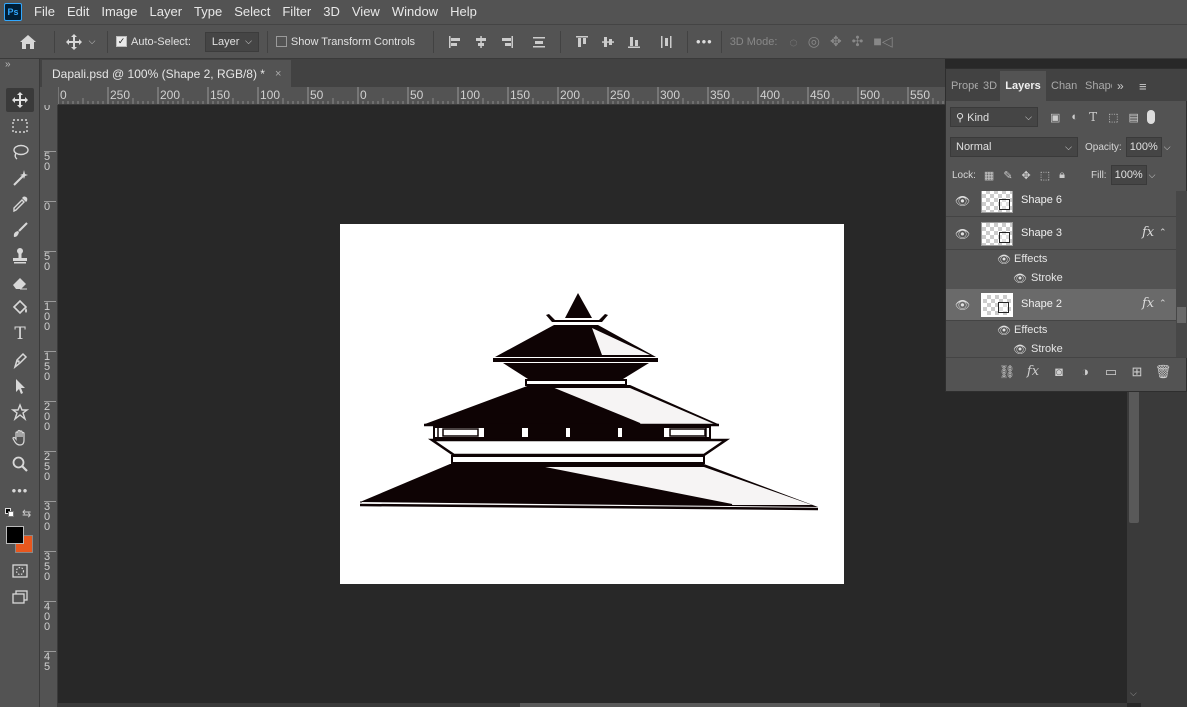 The image size is (1187, 707). I want to click on add-layer-style-icon: fx, so click(1033, 371).